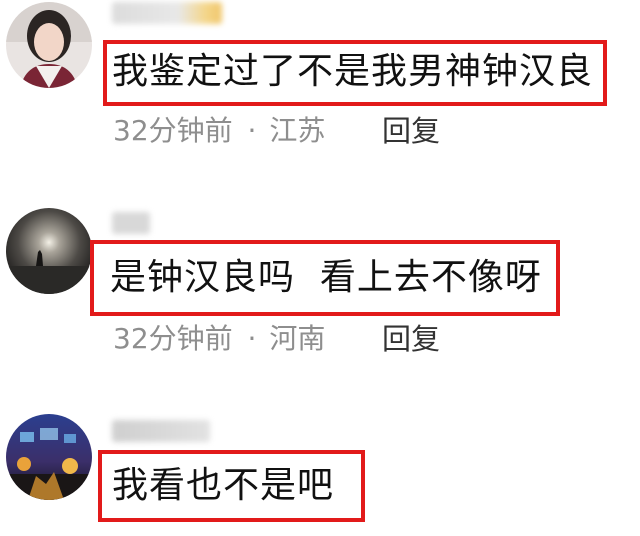 Image resolution: width=640 pixels, height=536 pixels. I want to click on comment-text: 我看也不是吧, so click(223, 485).